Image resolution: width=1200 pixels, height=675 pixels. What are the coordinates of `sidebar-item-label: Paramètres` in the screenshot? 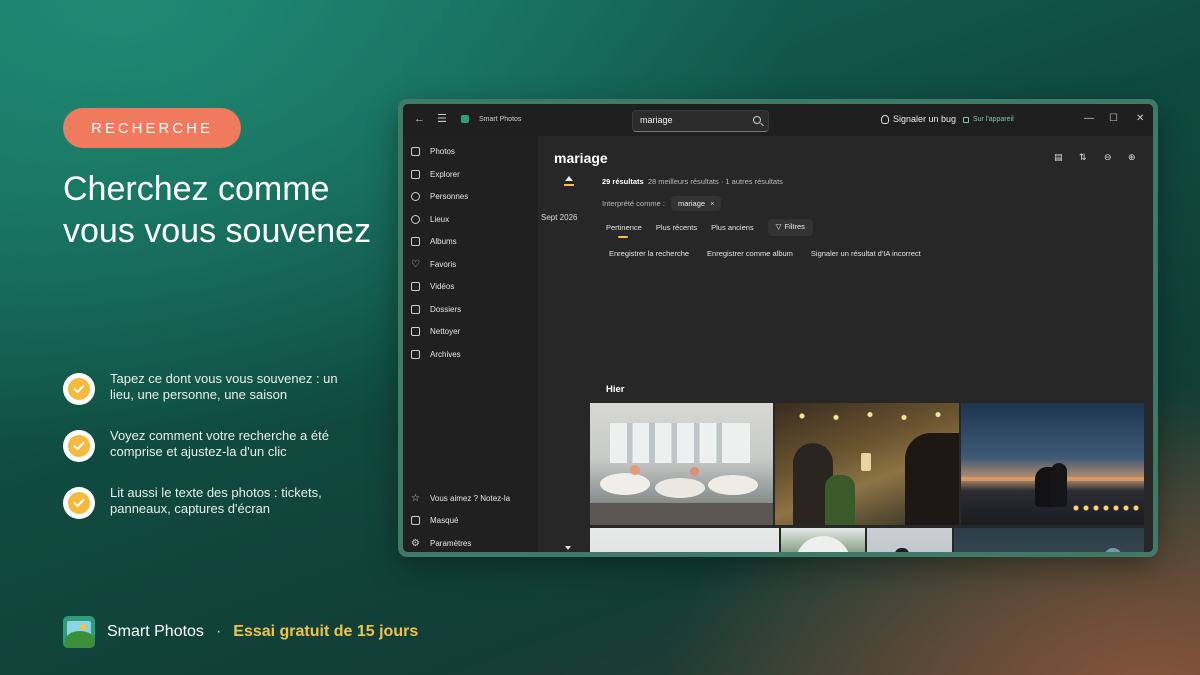 It's located at (451, 543).